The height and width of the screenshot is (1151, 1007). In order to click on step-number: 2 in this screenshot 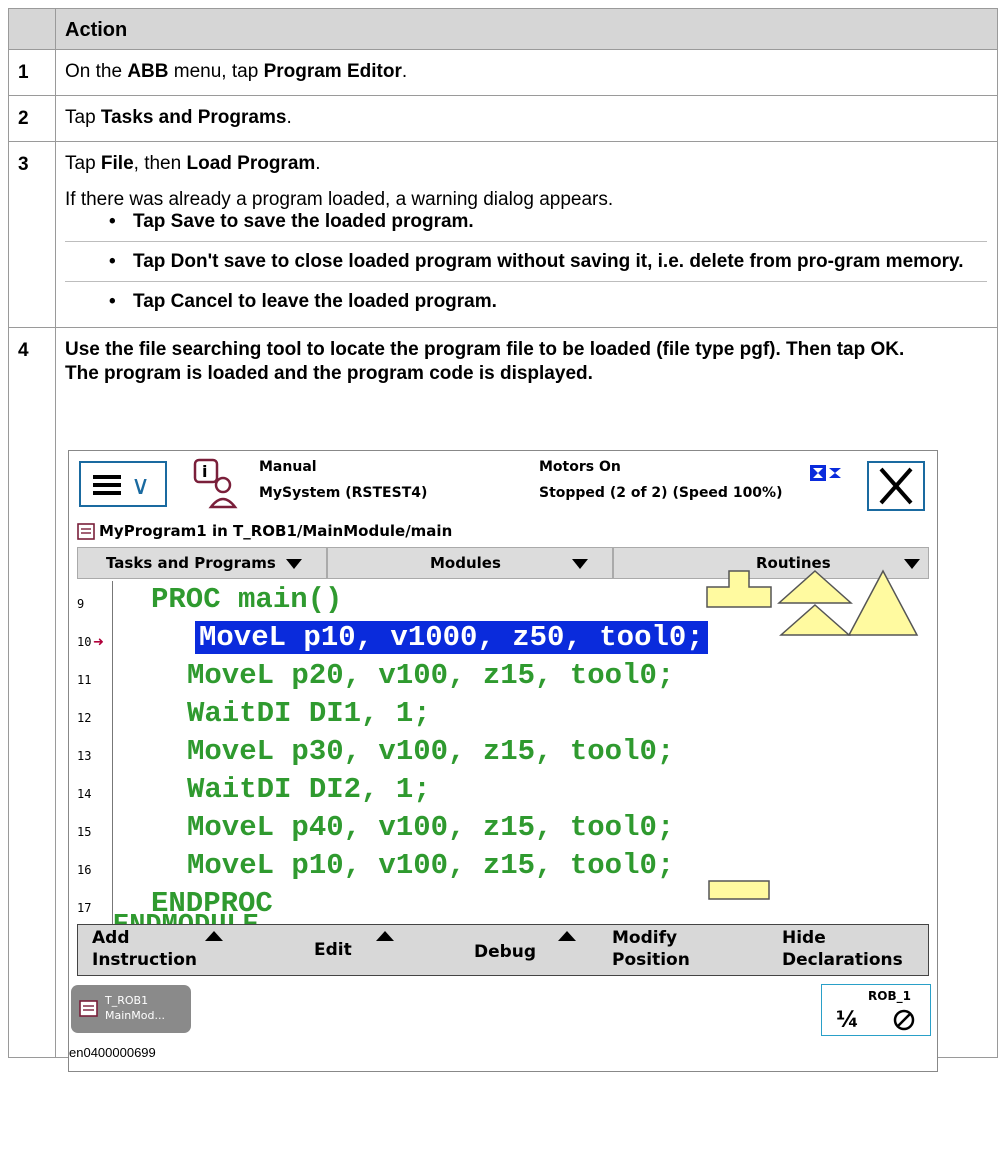, I will do `click(32, 118)`.